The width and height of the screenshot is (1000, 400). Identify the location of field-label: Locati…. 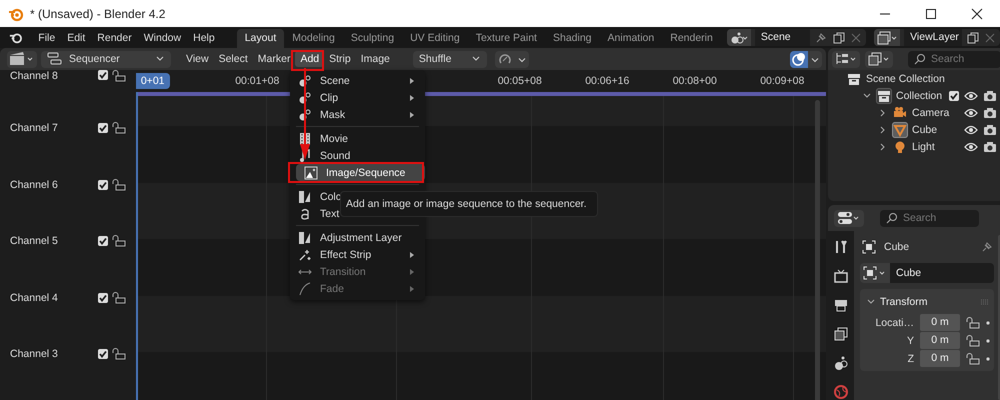
(894, 322).